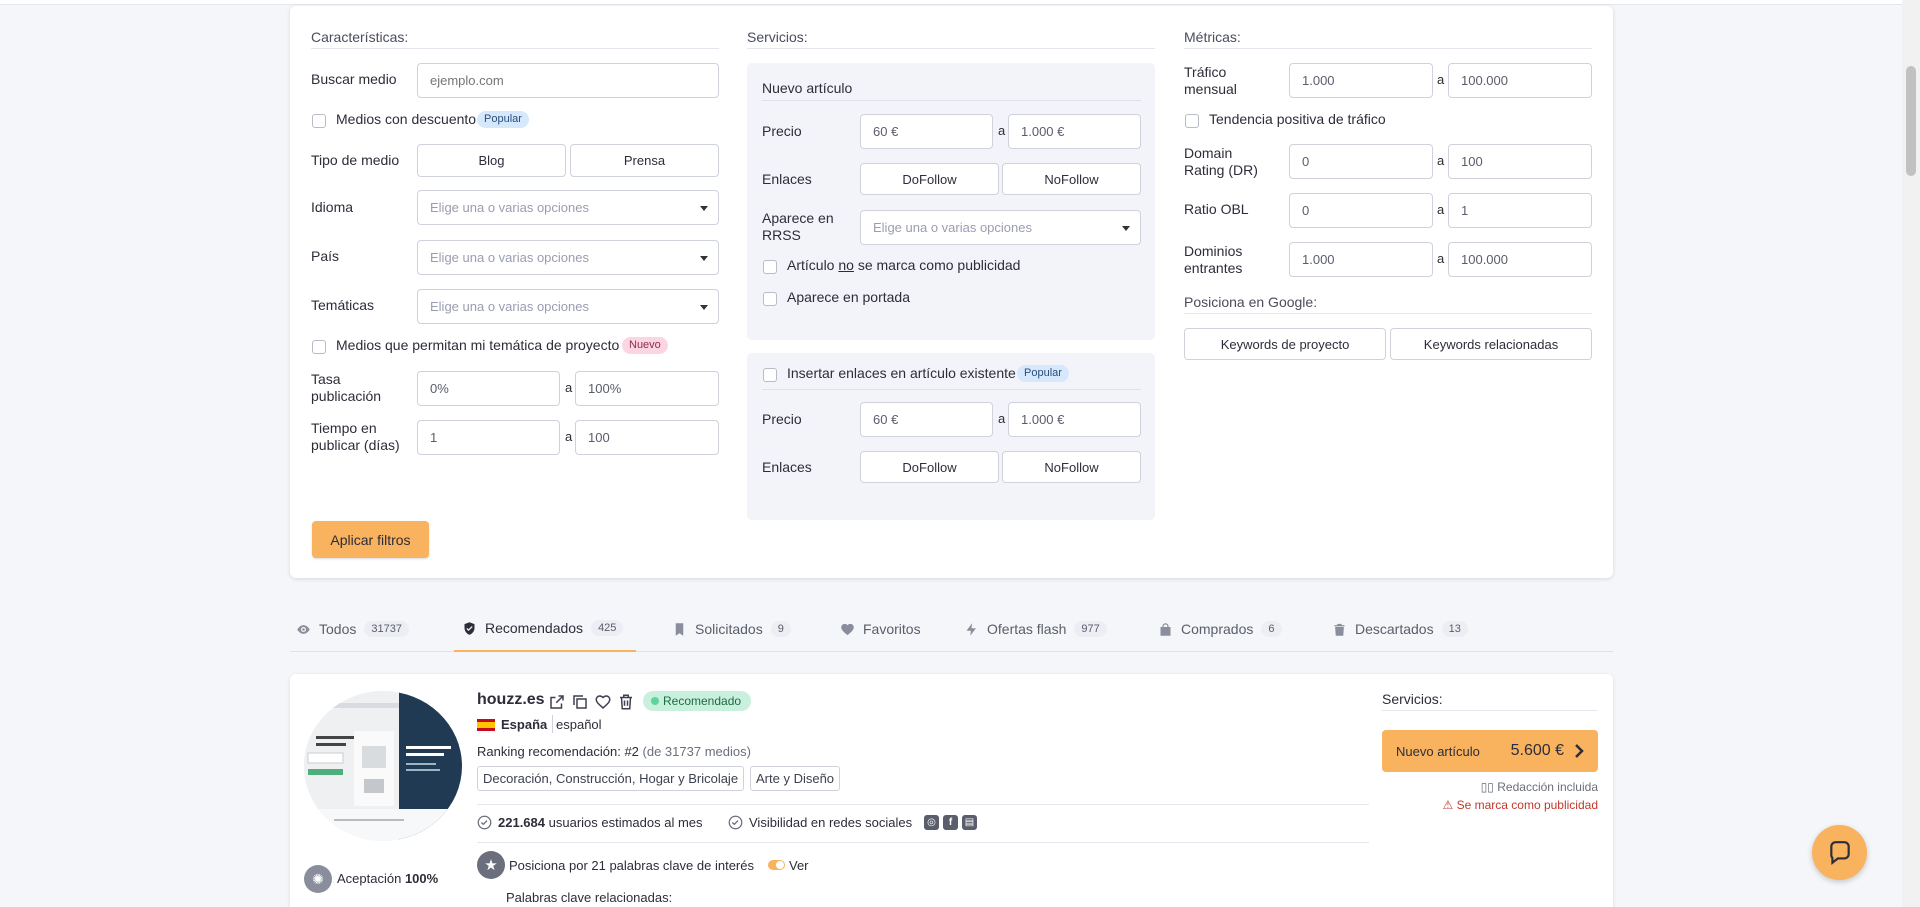 This screenshot has width=1920, height=907. What do you see at coordinates (1520, 259) in the screenshot?
I see `dominios-max-input: 100.000` at bounding box center [1520, 259].